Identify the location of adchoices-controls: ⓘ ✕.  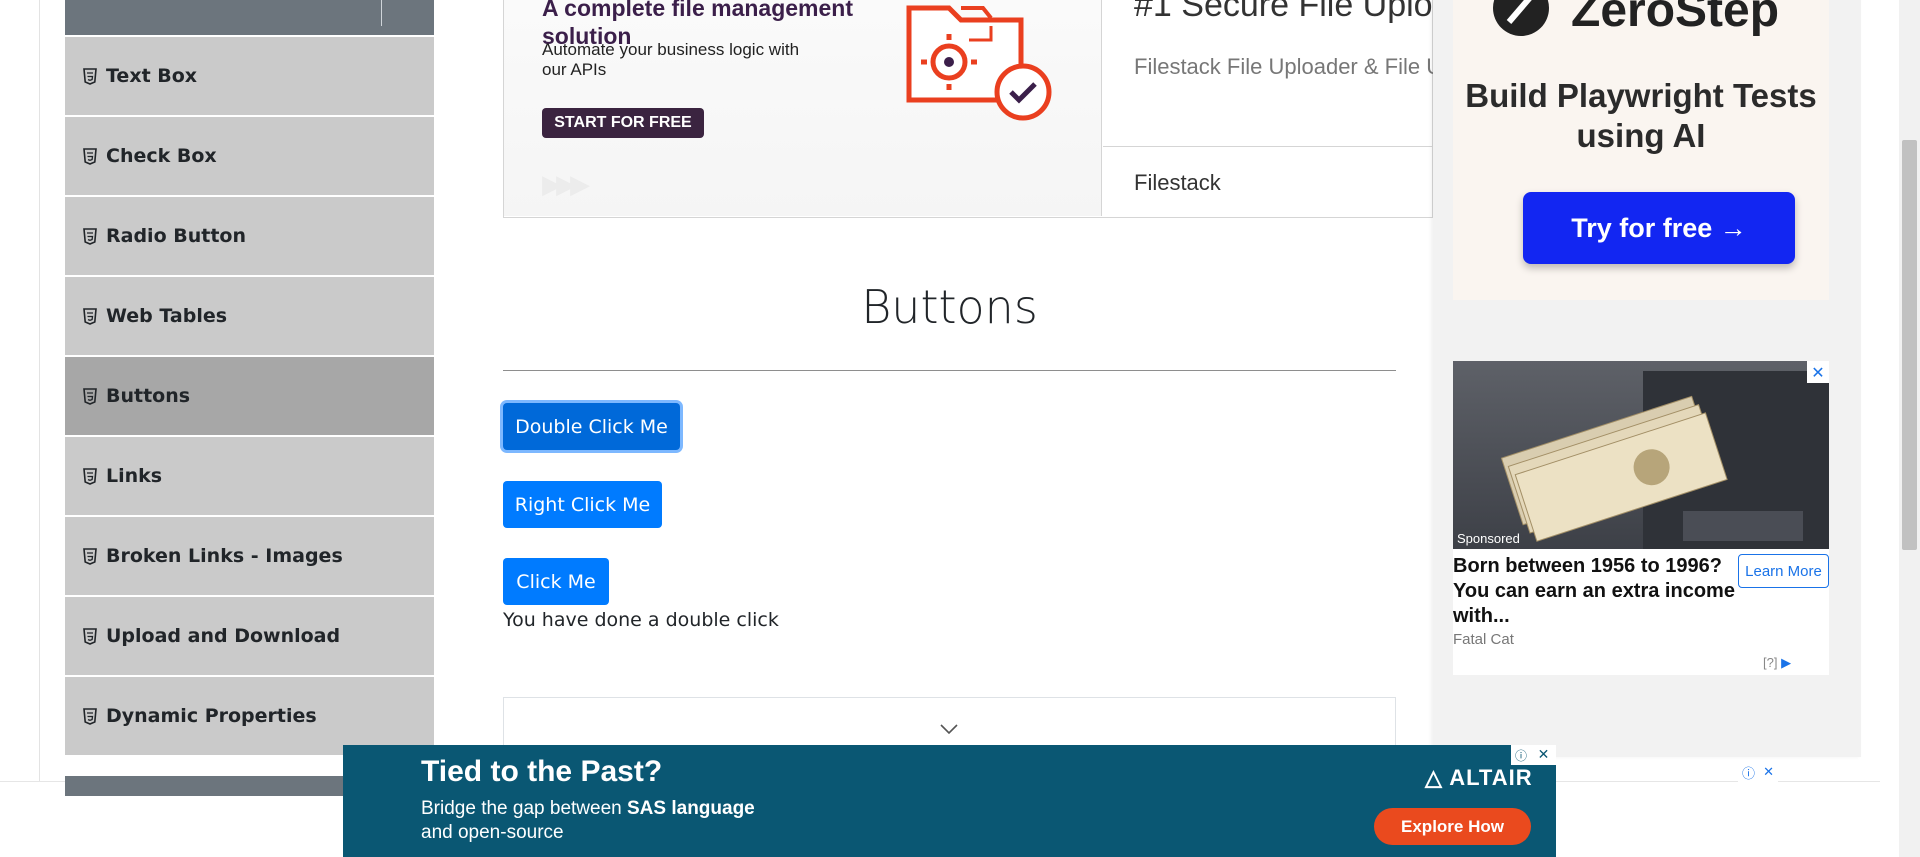
(1758, 772).